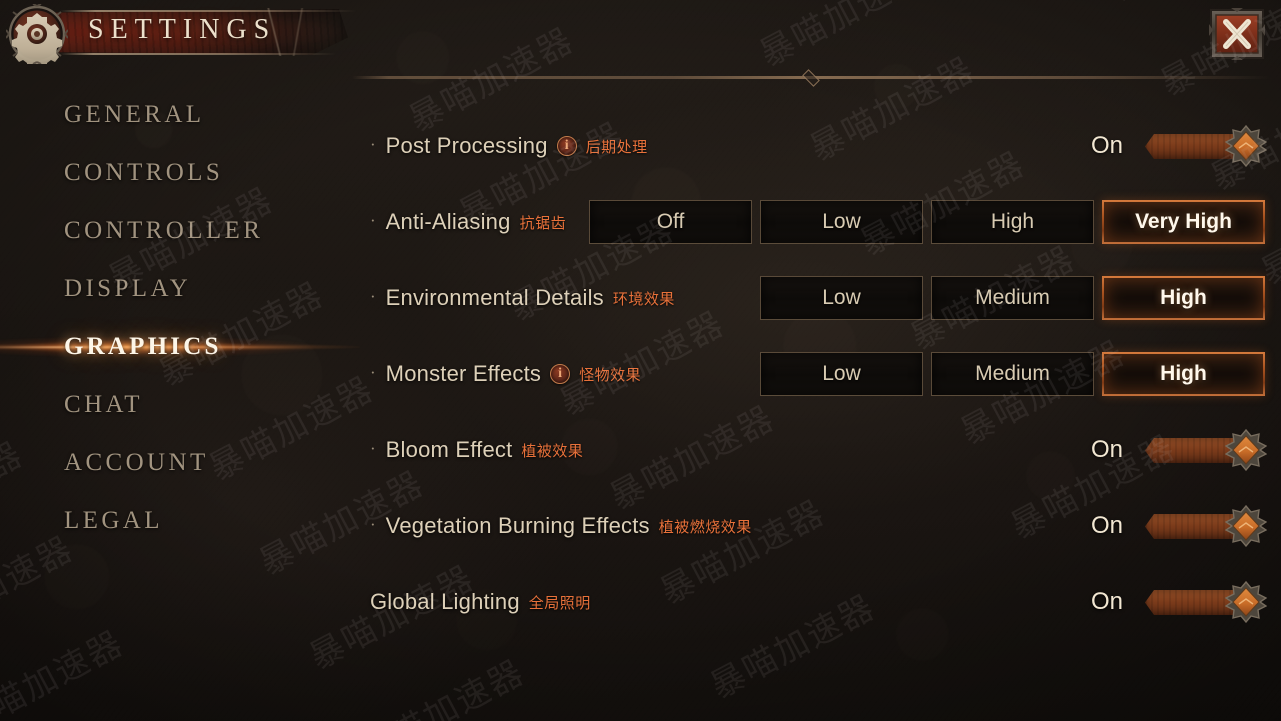  I want to click on sidebar-item-label: GENERAL, so click(134, 114).